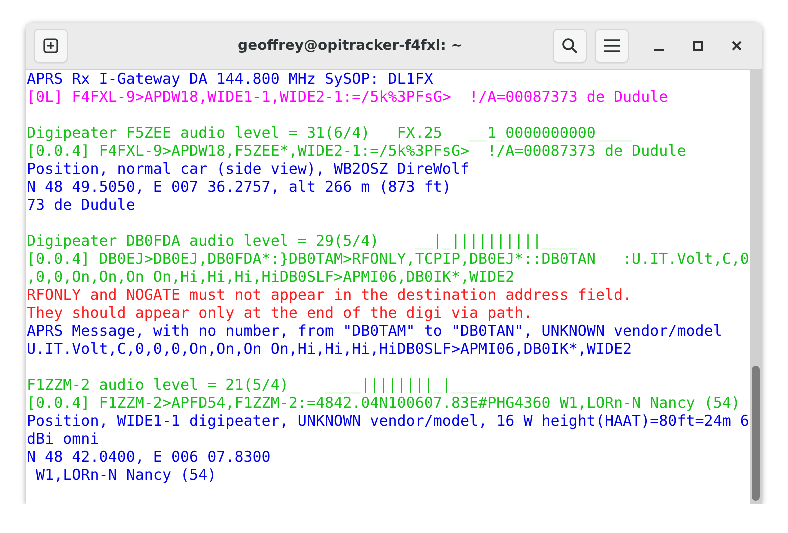  Describe the element at coordinates (280, 313) in the screenshot. I see `terminal-line: They should appear only at the end of the digi via path.` at that location.